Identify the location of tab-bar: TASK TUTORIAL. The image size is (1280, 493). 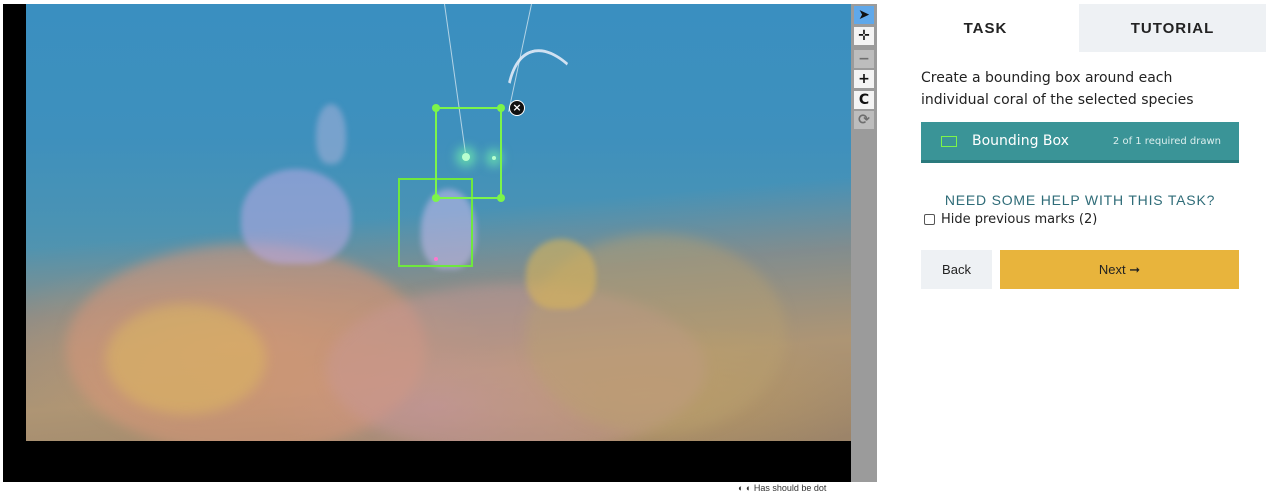
(1079, 28).